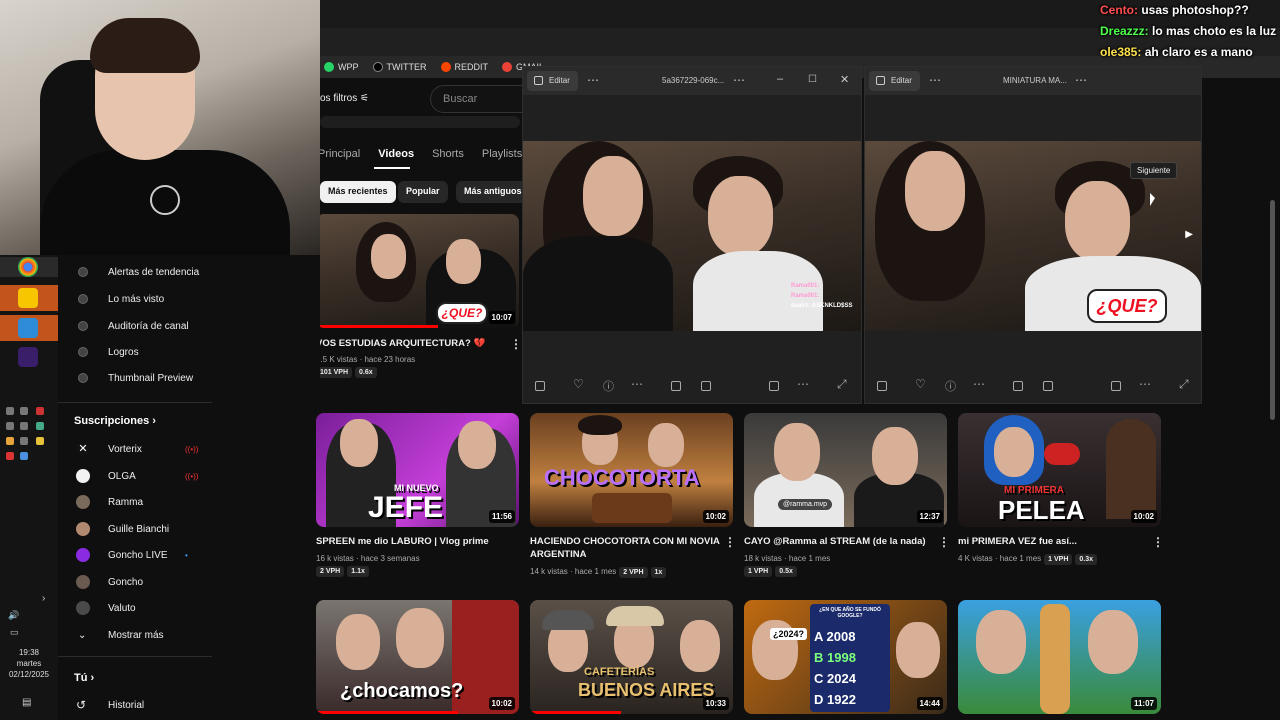 The image size is (1280, 720). I want to click on chat-user: Cento:, so click(1119, 10).